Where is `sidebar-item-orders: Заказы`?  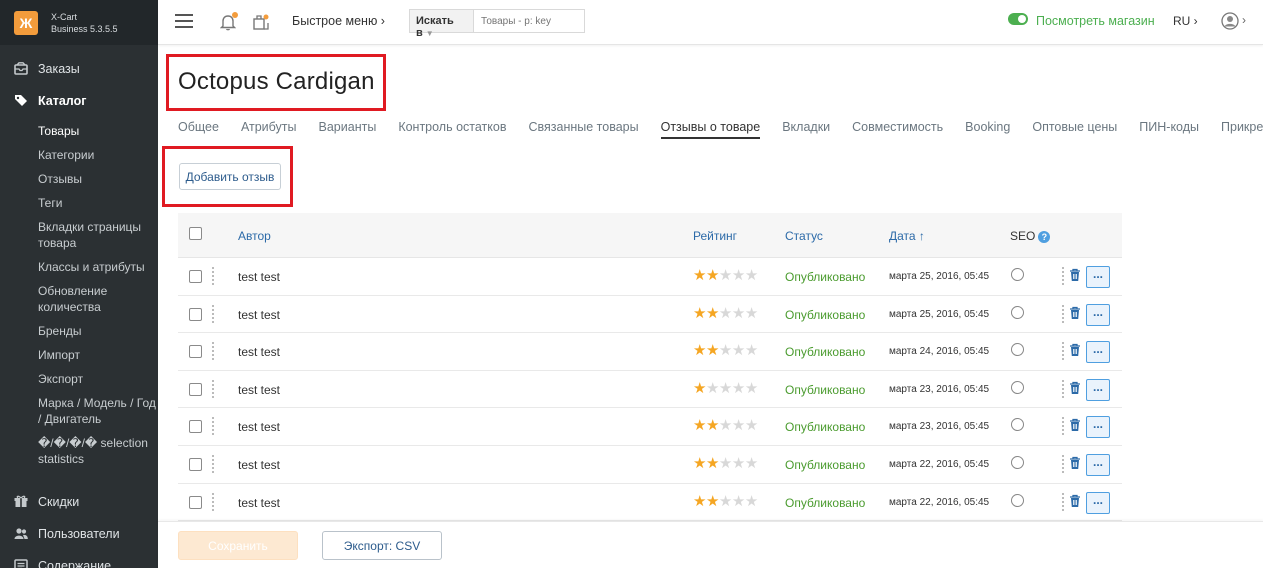
sidebar-item-orders: Заказы is located at coordinates (79, 69).